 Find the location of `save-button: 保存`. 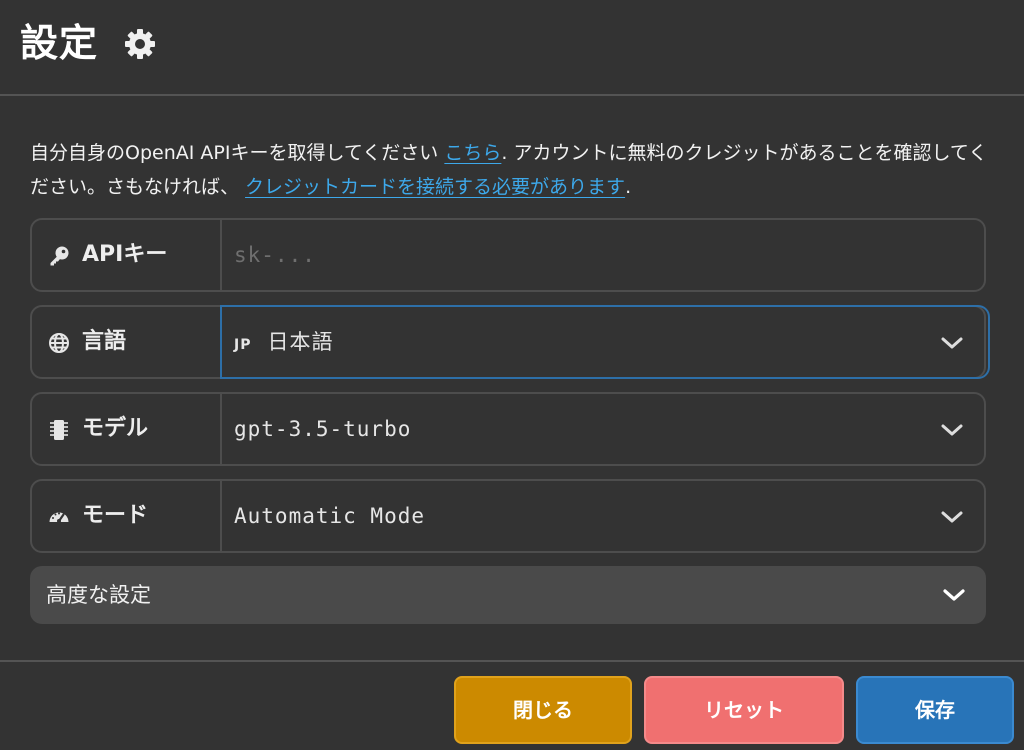

save-button: 保存 is located at coordinates (935, 710).